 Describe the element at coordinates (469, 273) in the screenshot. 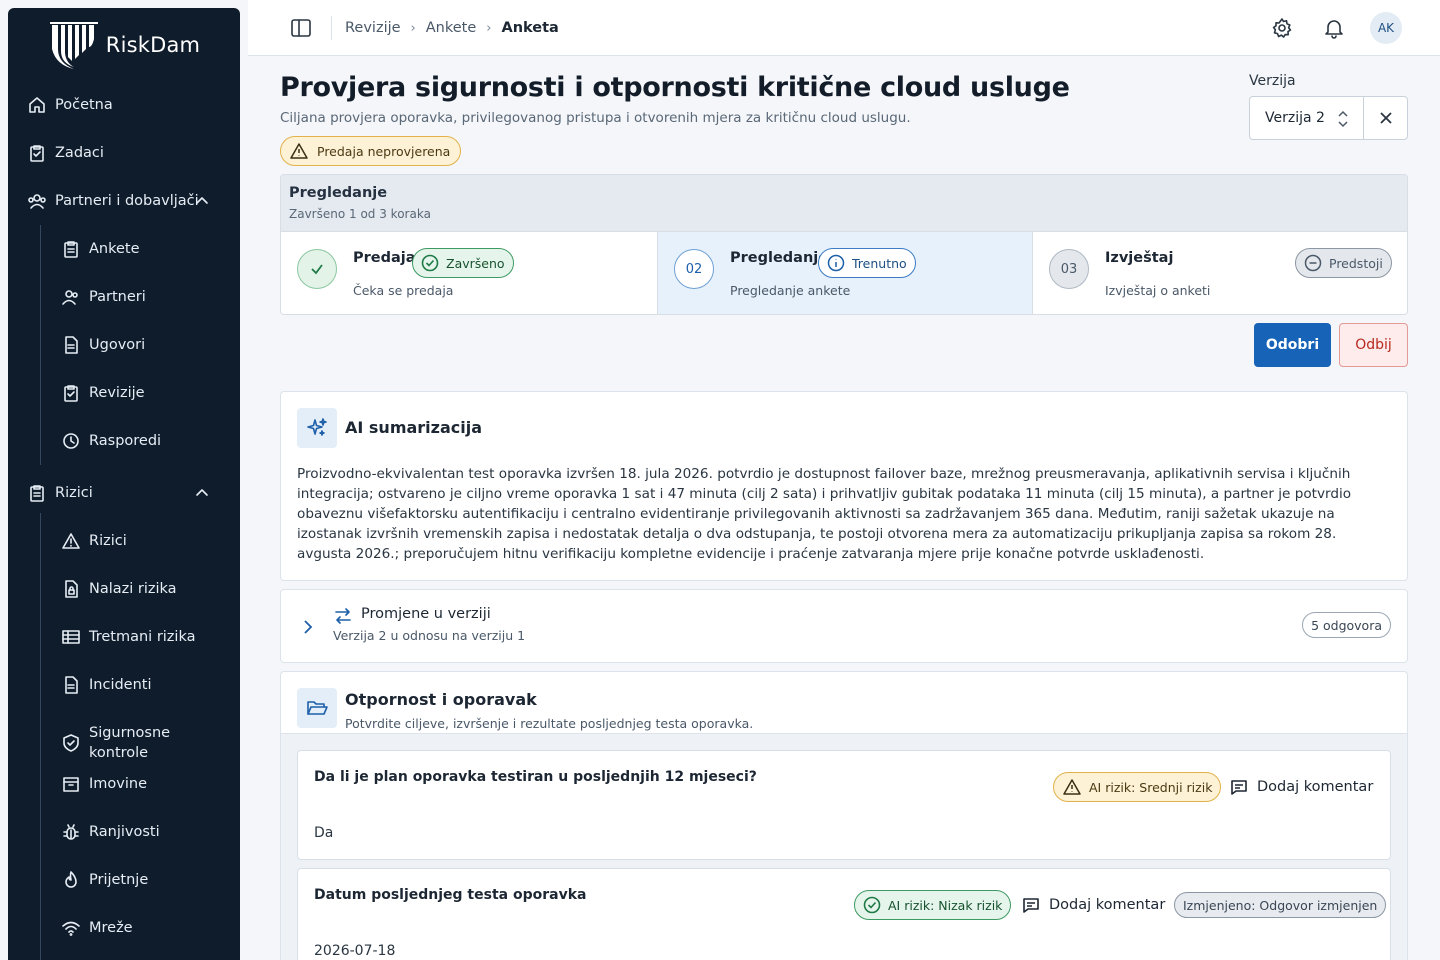

I see `step-predaja: Predaja Završeno Čeka se predaja` at that location.